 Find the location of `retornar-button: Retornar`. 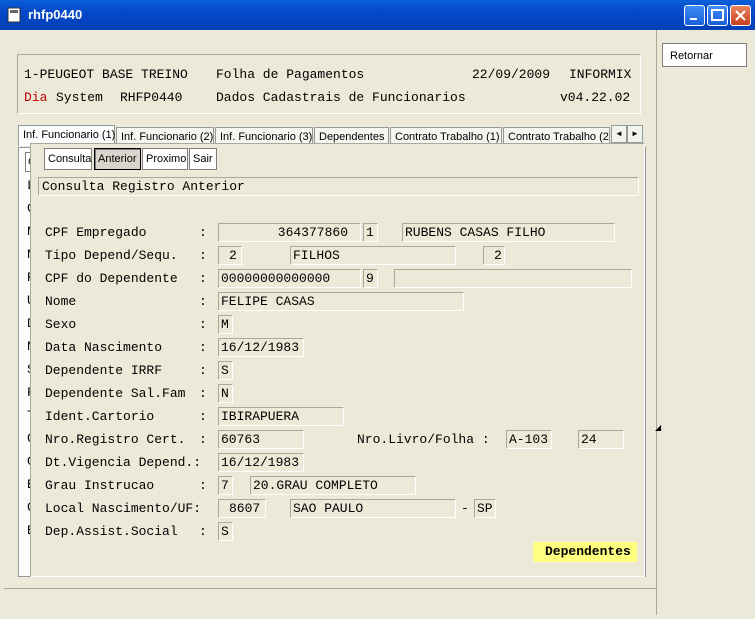

retornar-button: Retornar is located at coordinates (704, 55).